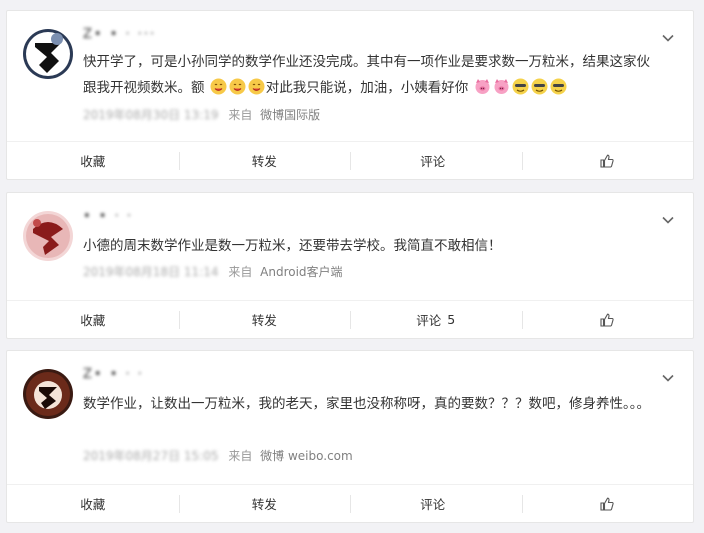 The height and width of the screenshot is (533, 704). I want to click on post-time: 2019年08月18日 11:14, so click(150, 272).